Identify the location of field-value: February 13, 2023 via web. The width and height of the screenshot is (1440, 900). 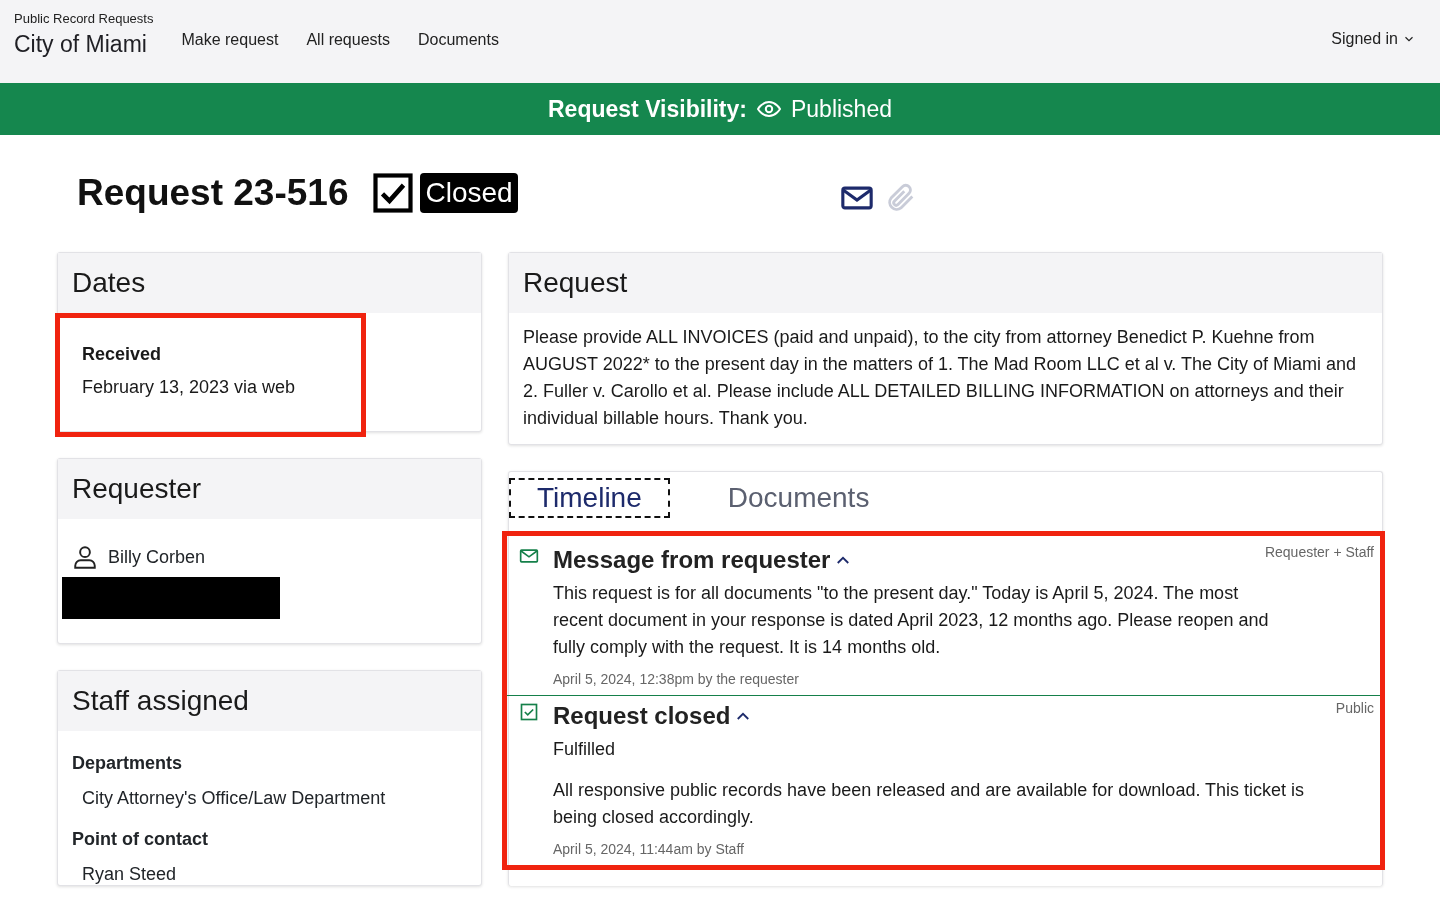
(189, 387).